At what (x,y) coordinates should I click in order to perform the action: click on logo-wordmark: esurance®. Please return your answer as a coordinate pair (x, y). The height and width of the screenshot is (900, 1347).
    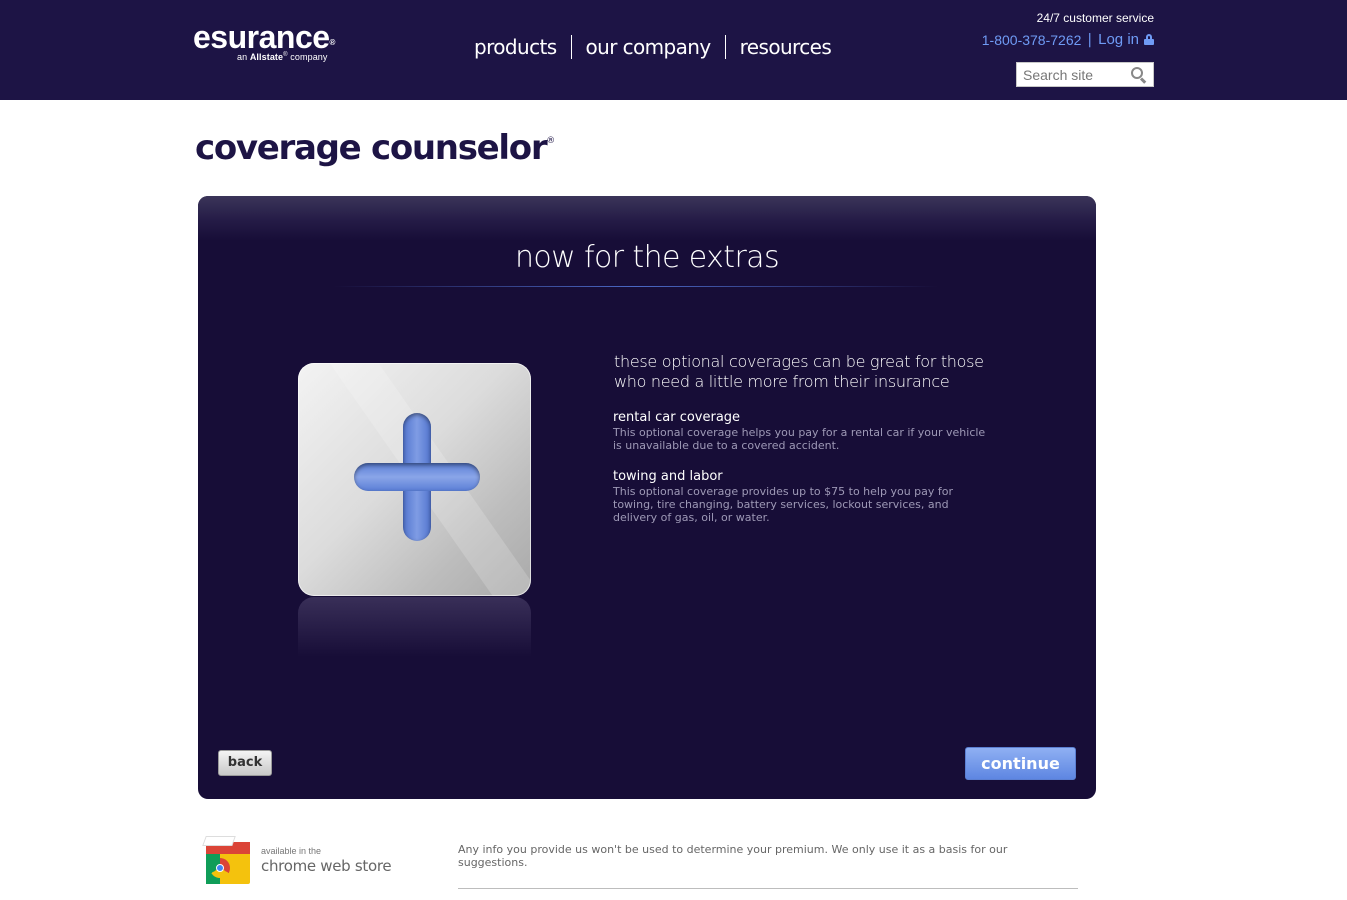
    Looking at the image, I should click on (264, 37).